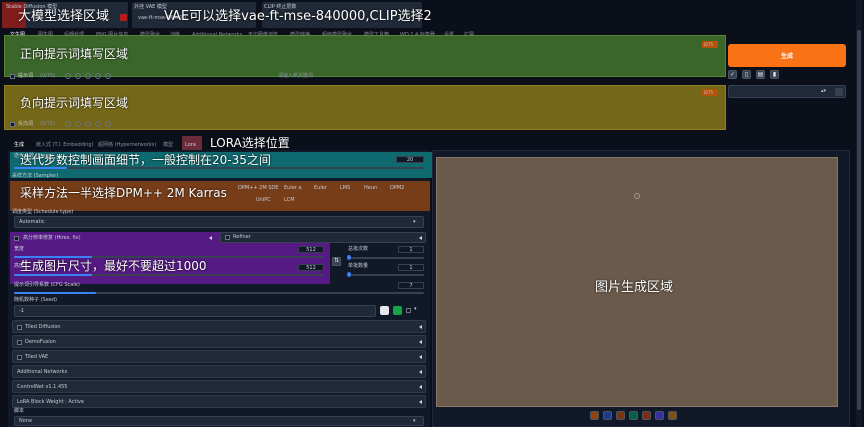 This screenshot has height=427, width=864. What do you see at coordinates (195, 311) in the screenshot?
I see `seed-input: -1` at bounding box center [195, 311].